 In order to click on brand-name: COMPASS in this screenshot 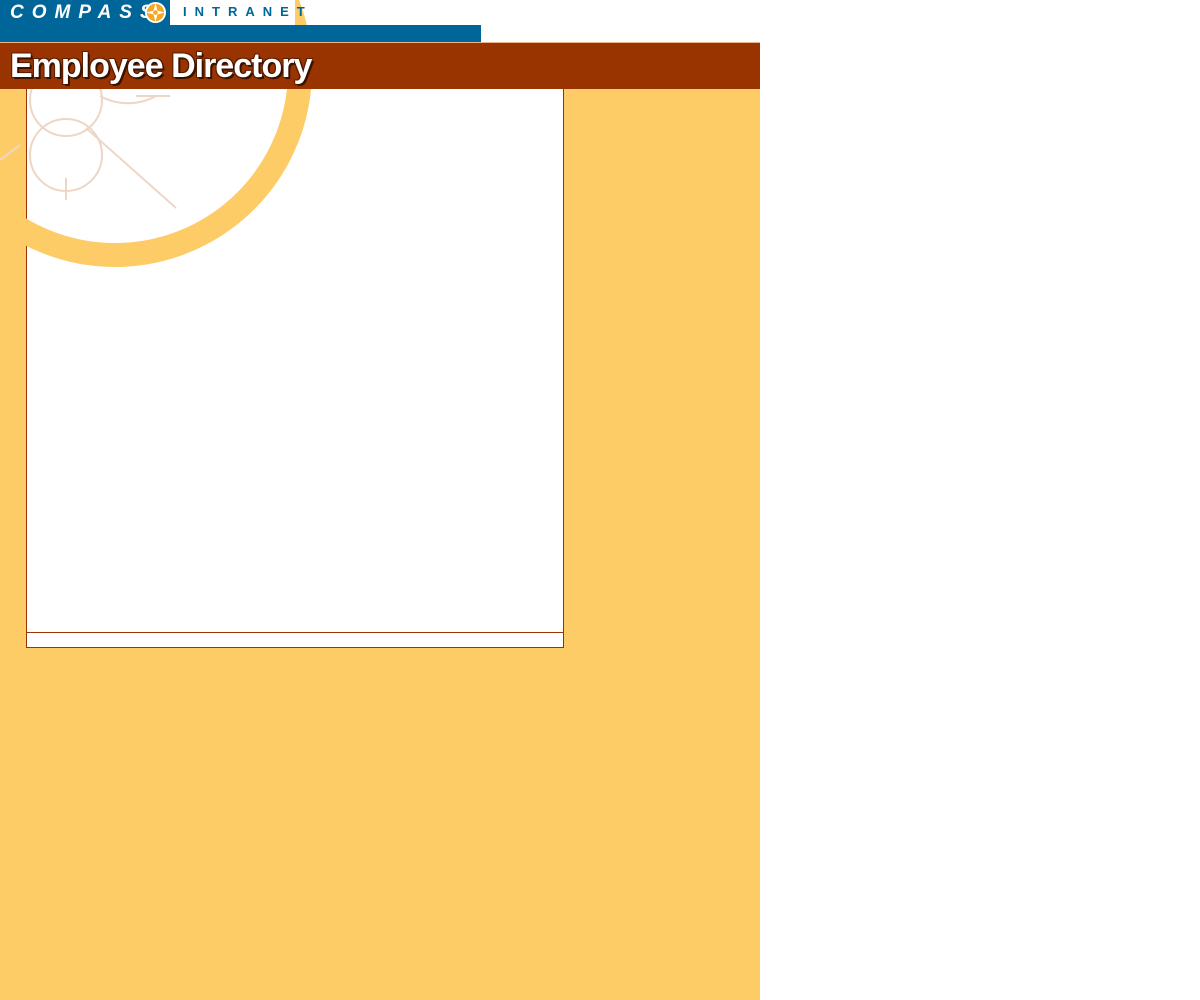, I will do `click(85, 12)`.